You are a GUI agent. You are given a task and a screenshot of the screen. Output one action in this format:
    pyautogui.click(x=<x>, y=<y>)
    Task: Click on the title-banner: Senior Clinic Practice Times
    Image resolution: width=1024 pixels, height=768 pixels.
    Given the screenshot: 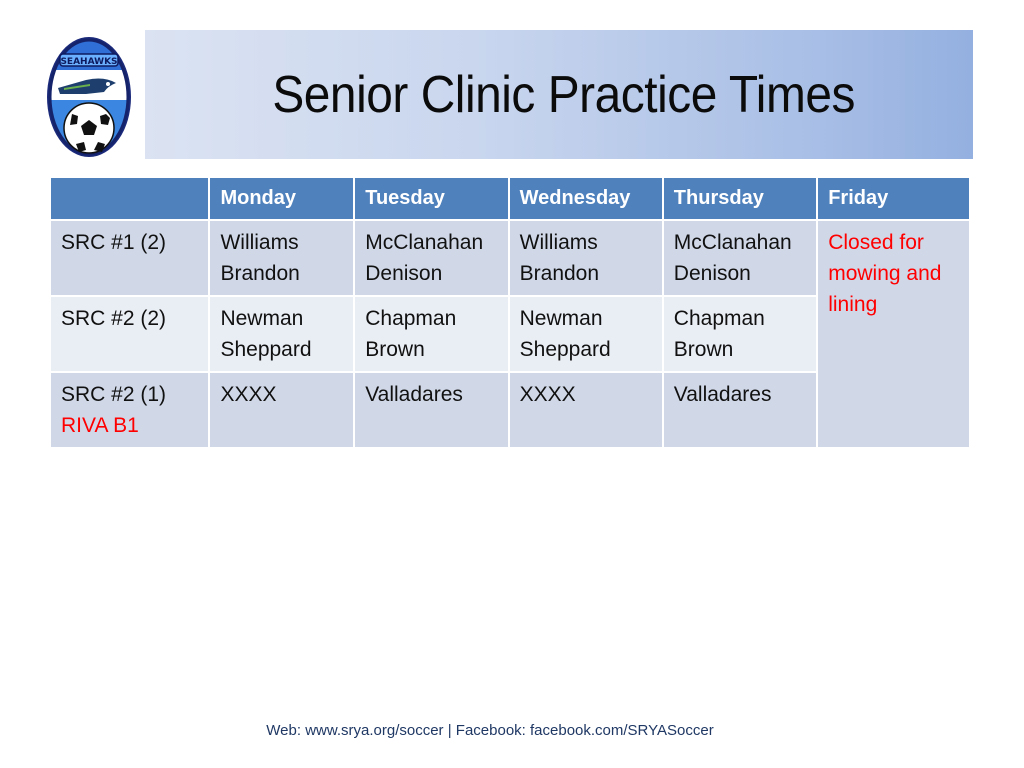 What is the action you would take?
    pyautogui.click(x=559, y=94)
    